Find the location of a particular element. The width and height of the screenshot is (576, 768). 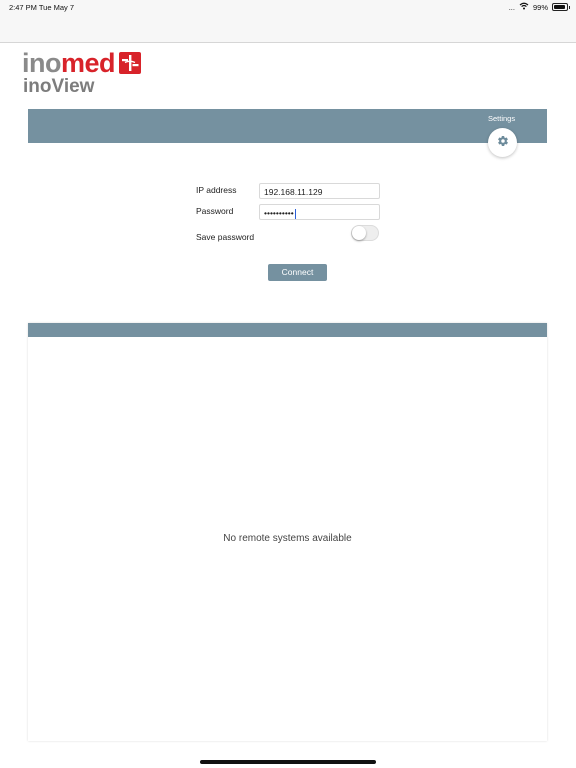

status-indicators: ... 99% is located at coordinates (539, 7).